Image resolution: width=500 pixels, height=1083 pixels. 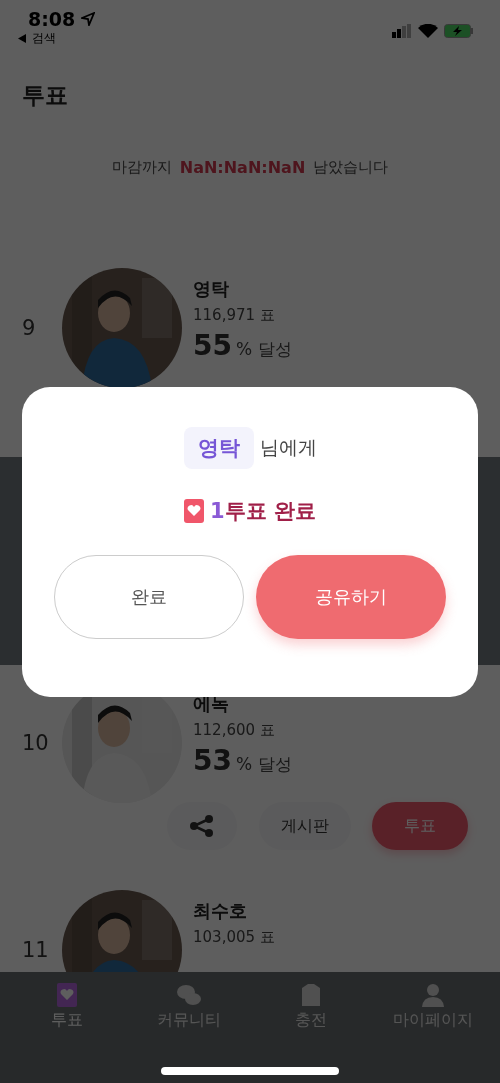 I want to click on back-link: 검색, so click(x=44, y=38).